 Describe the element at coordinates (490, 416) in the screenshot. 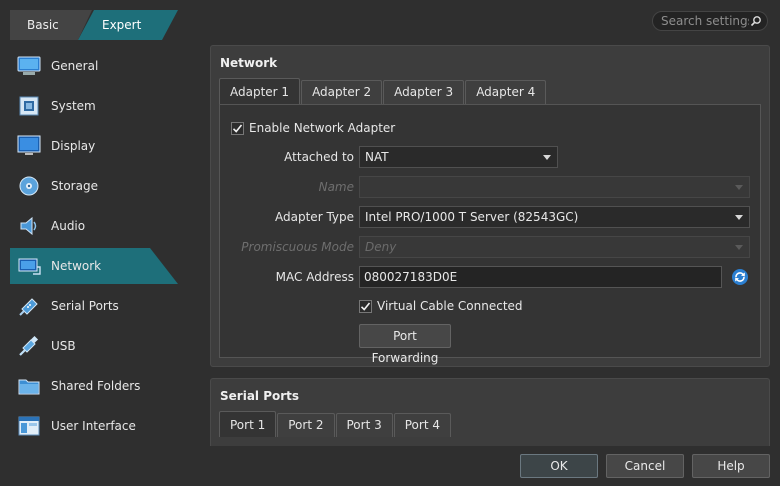

I see `serial-ports-section: Serial Ports Port 1 Port 2 Port 3 Port 4` at that location.